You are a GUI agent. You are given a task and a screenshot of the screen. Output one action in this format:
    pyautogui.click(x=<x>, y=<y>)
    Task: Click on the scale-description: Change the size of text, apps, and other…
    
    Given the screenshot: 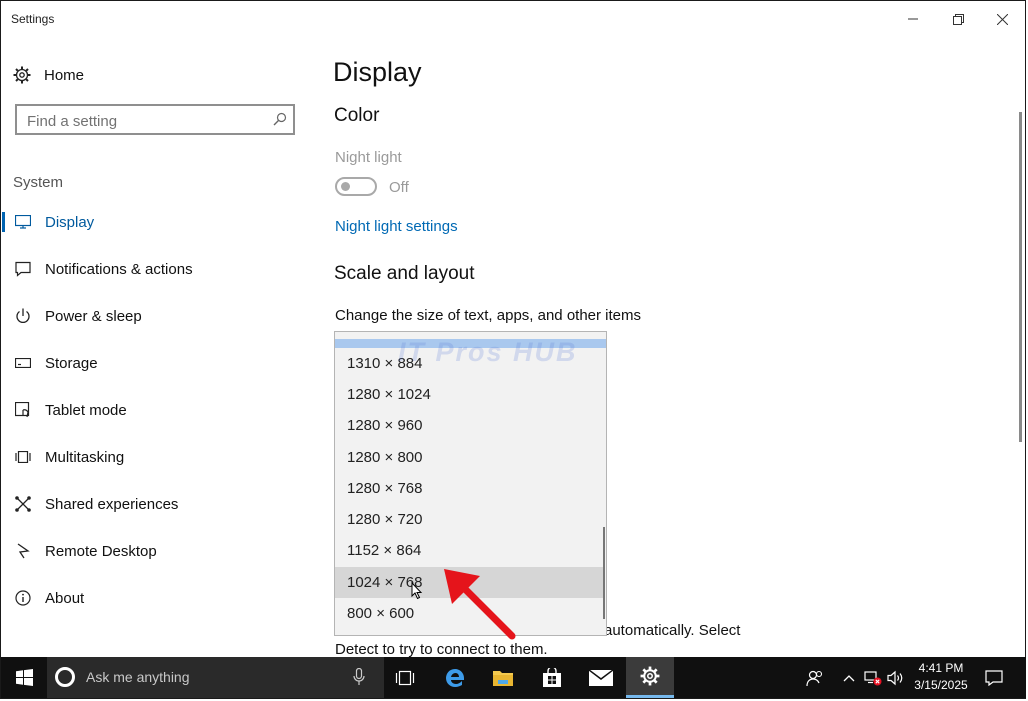 What is the action you would take?
    pyautogui.click(x=488, y=315)
    